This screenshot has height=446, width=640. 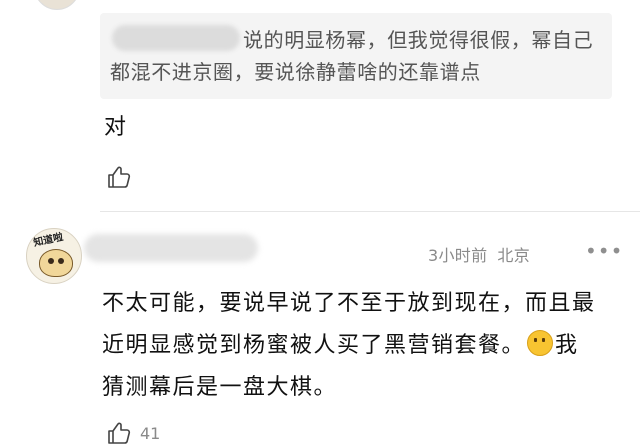 What do you see at coordinates (57, 5) in the screenshot?
I see `previous-user-avatar` at bounding box center [57, 5].